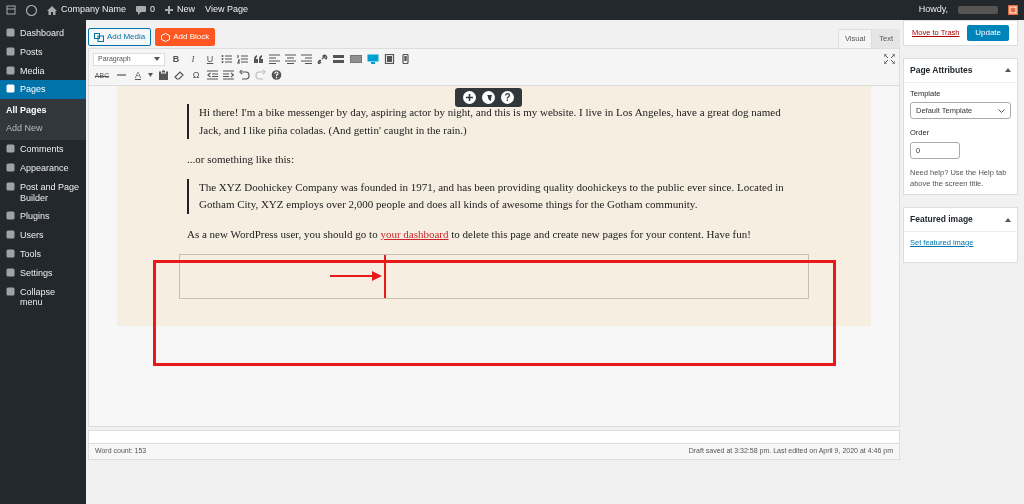  I want to click on sidebar-menu-item: Posts, so click(43, 52).